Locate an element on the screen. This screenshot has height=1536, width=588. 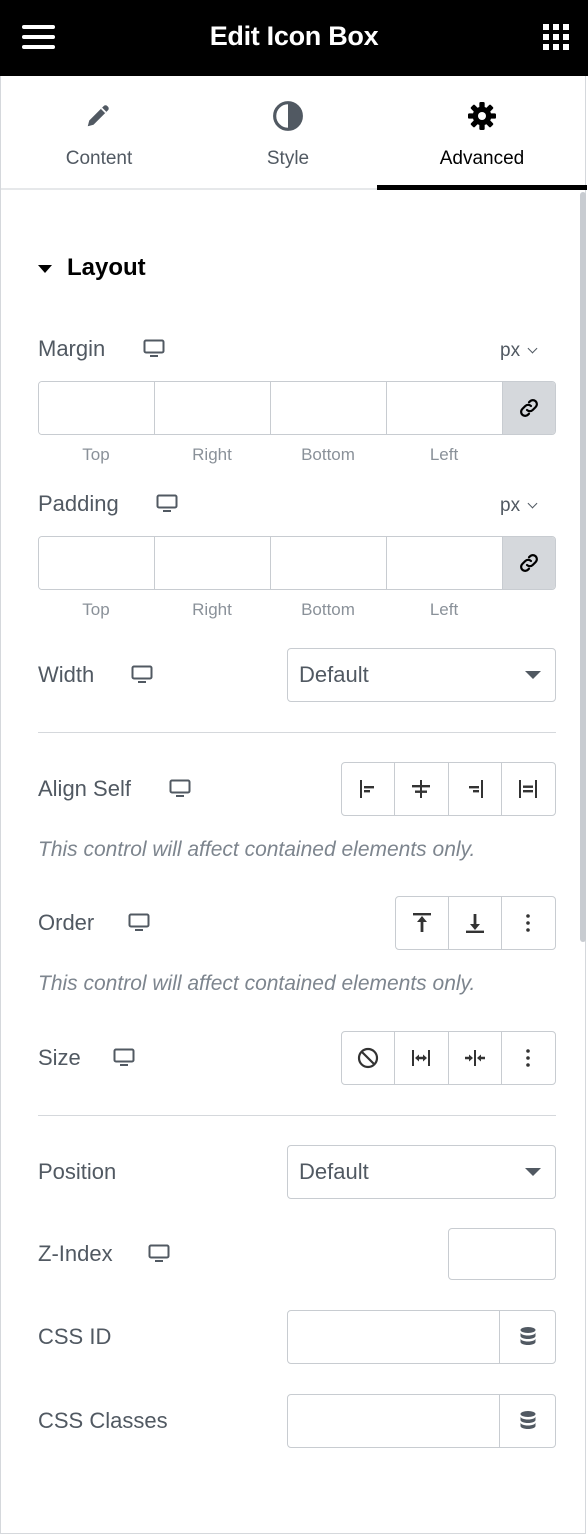
margin-bottom-label: Bottom is located at coordinates (328, 454).